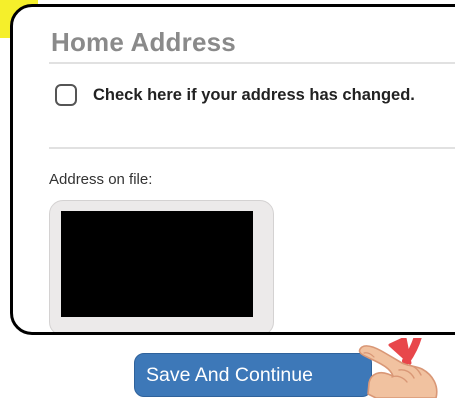 This screenshot has height=398, width=455. I want to click on address-changed-checkbox-row: Check here if your address has changed., so click(235, 95).